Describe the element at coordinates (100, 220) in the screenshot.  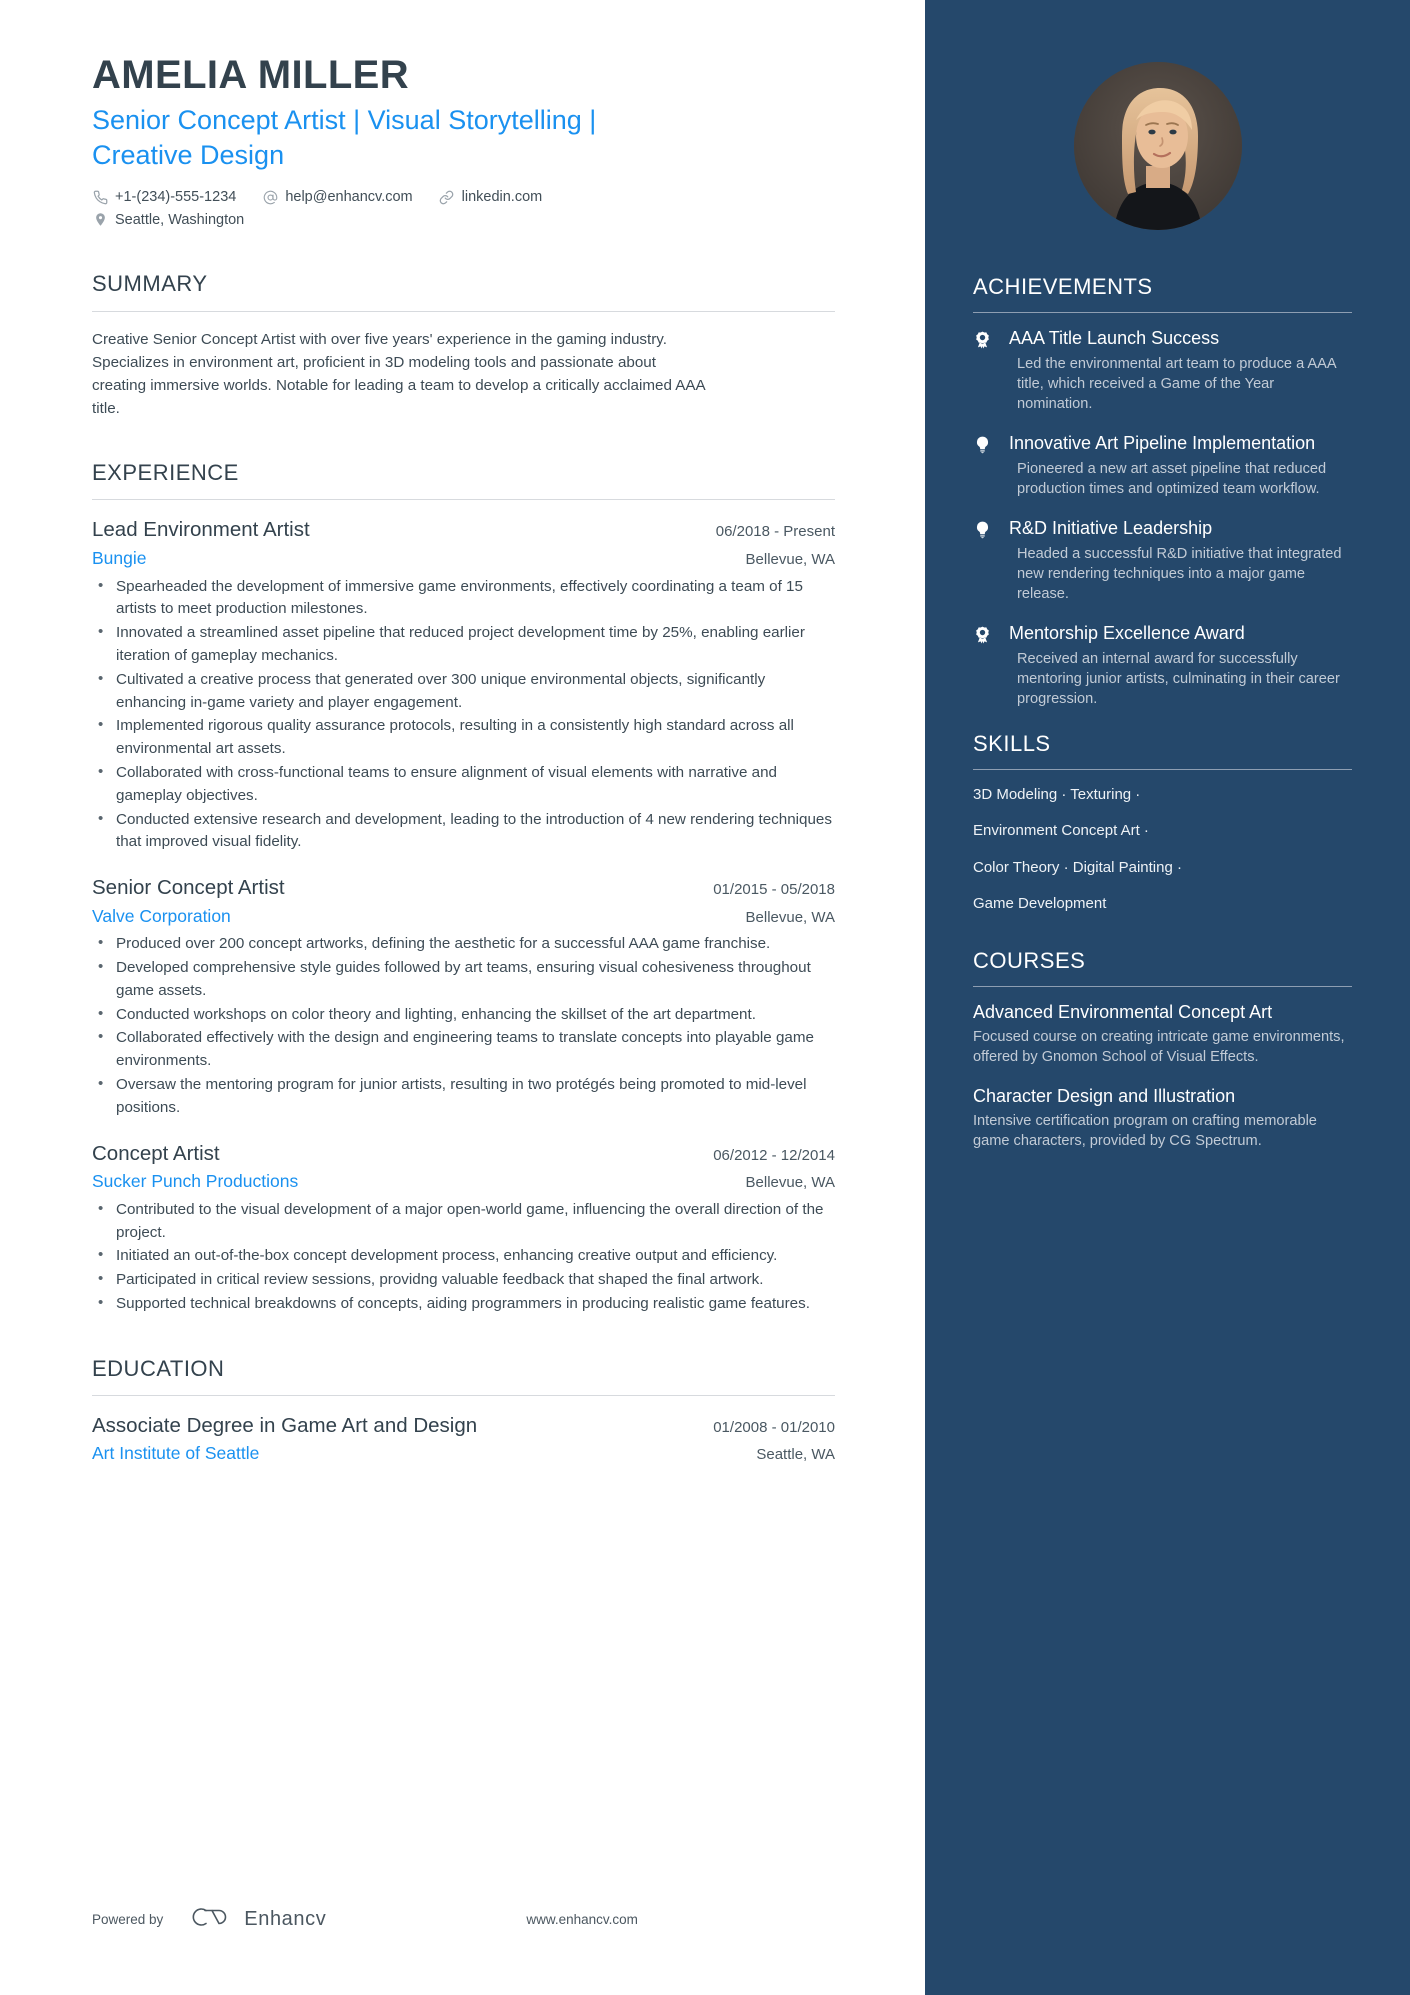
I see `location-pin-icon` at that location.